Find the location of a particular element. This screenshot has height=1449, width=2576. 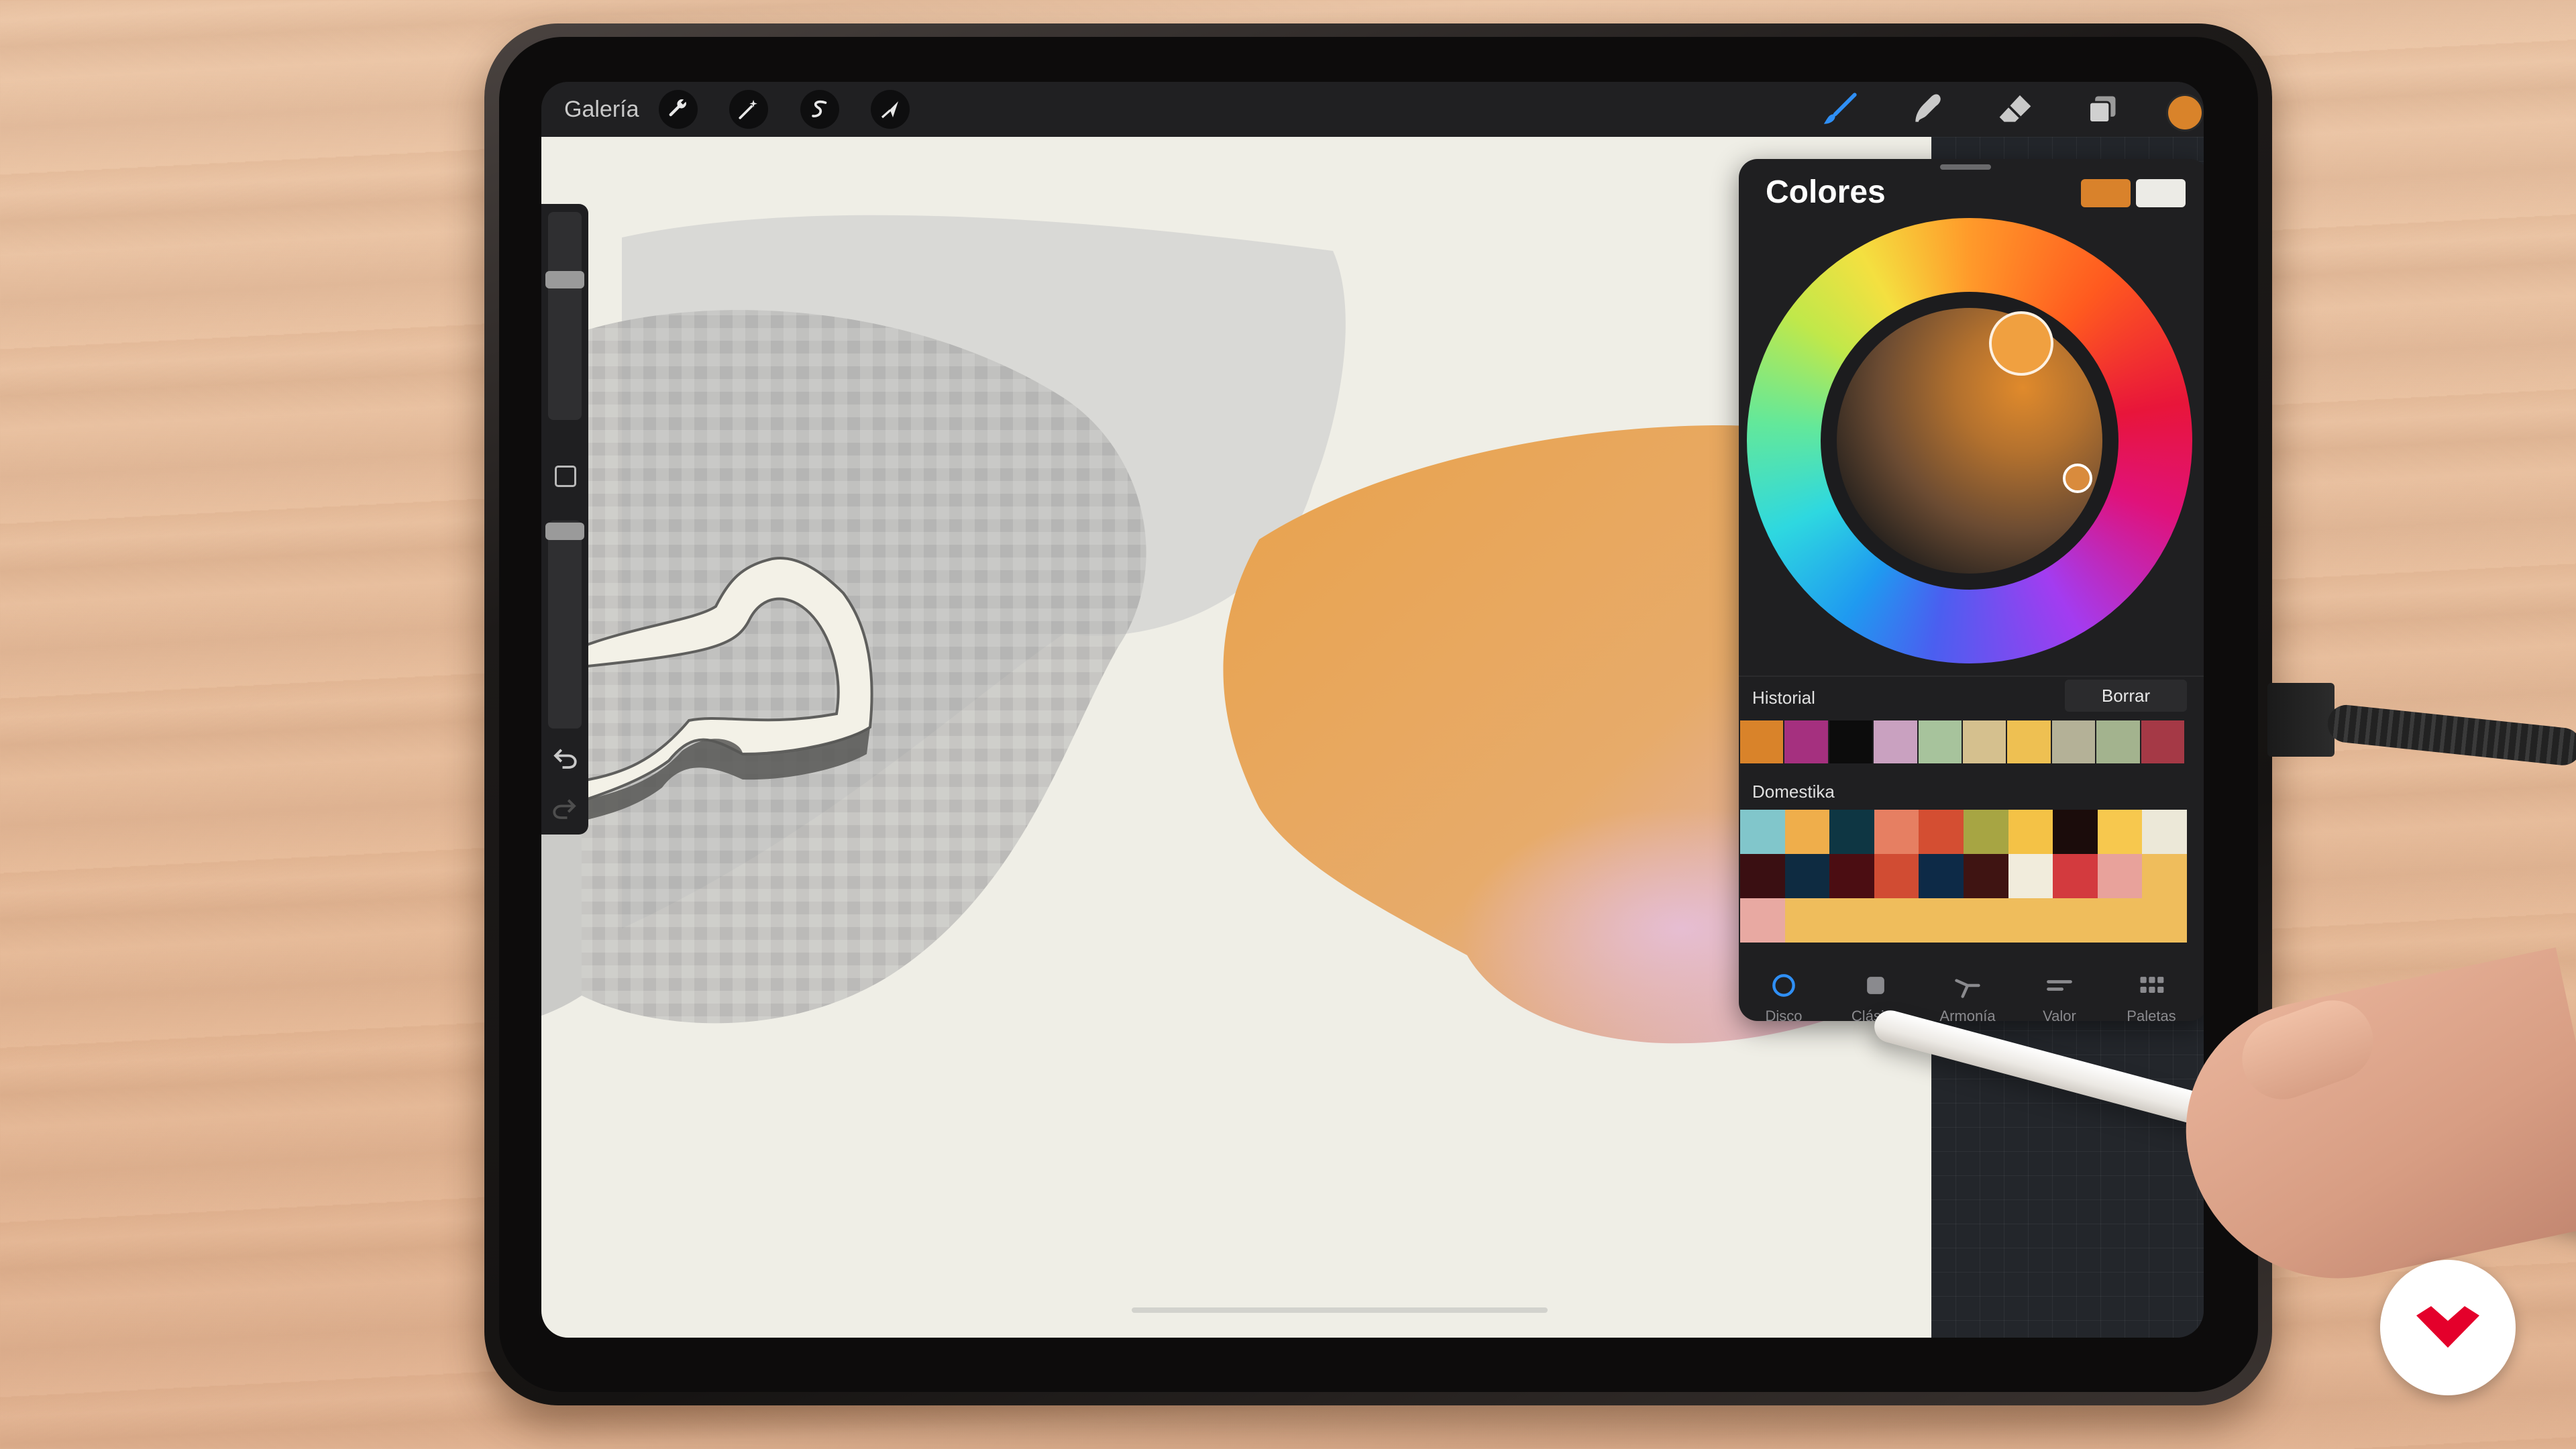

layers-icon is located at coordinates (2102, 109).